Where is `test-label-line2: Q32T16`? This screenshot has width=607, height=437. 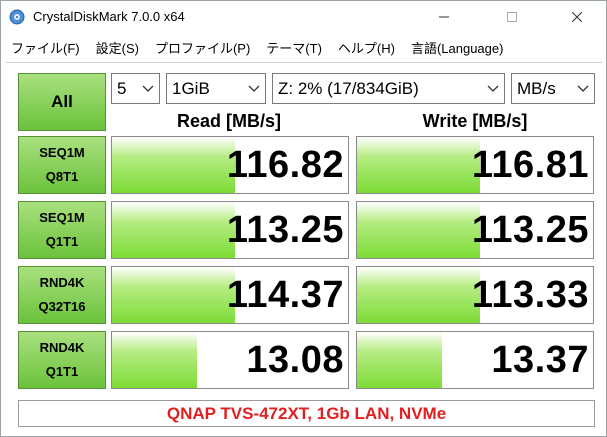
test-label-line2: Q32T16 is located at coordinates (62, 306).